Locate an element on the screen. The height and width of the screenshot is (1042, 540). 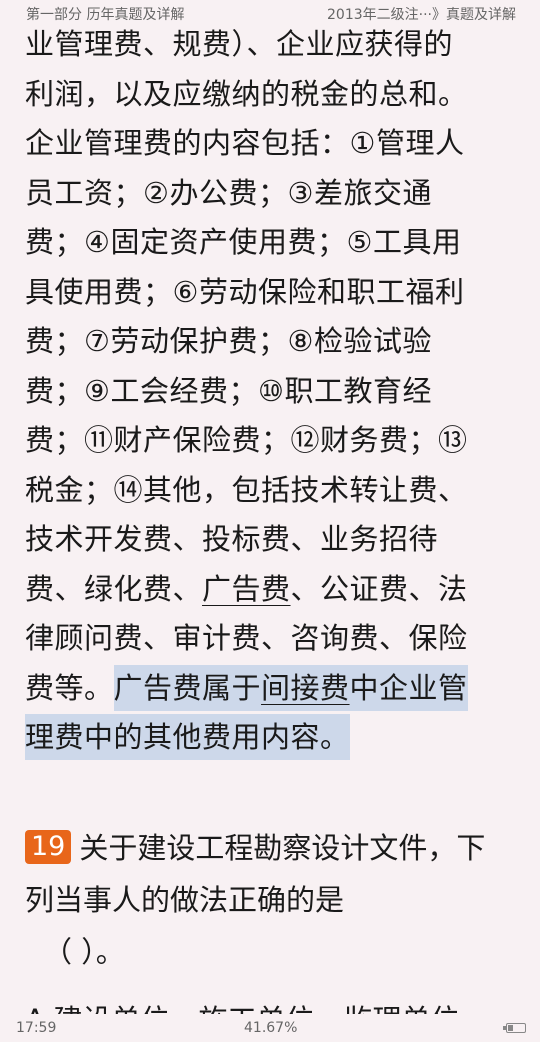
underlined-term: 间接费 is located at coordinates (305, 688).